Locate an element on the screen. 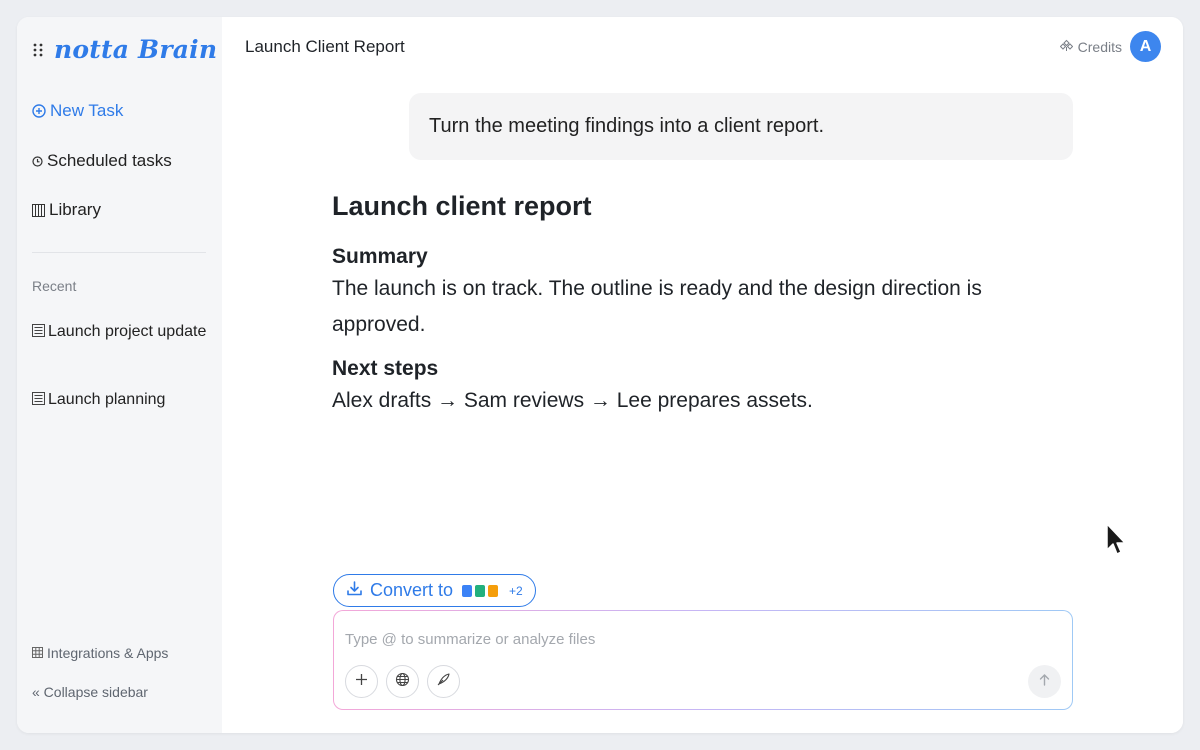 This screenshot has height=750, width=1200. integrations-label: Integrations & Apps is located at coordinates (108, 653).